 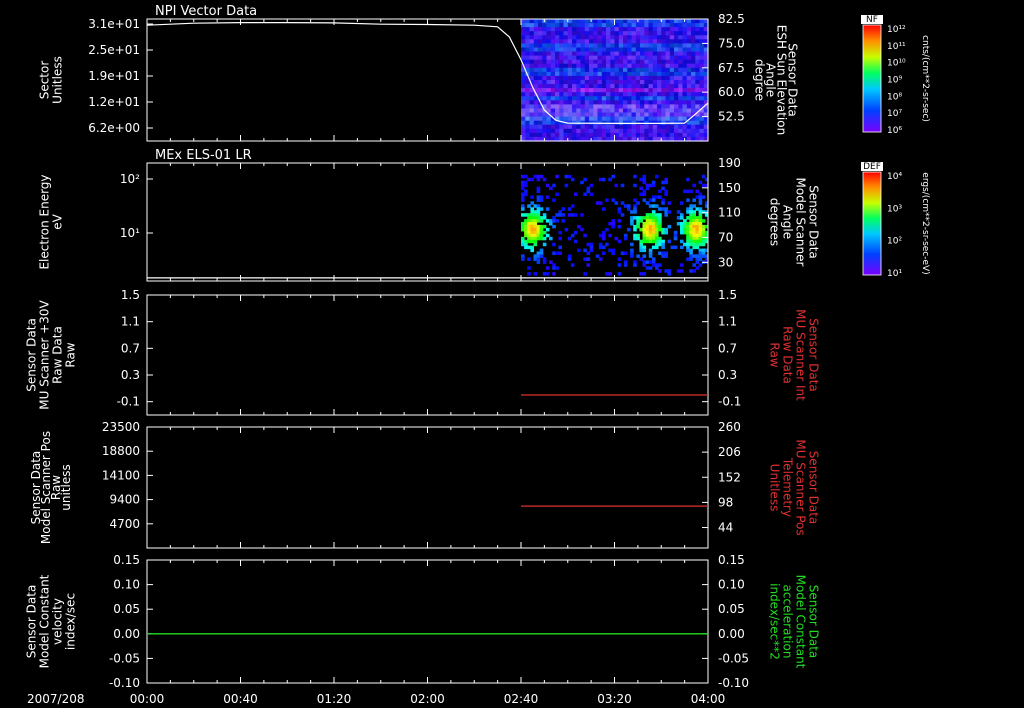 I want to click on right-tick-label: 82.5, so click(x=731, y=19).